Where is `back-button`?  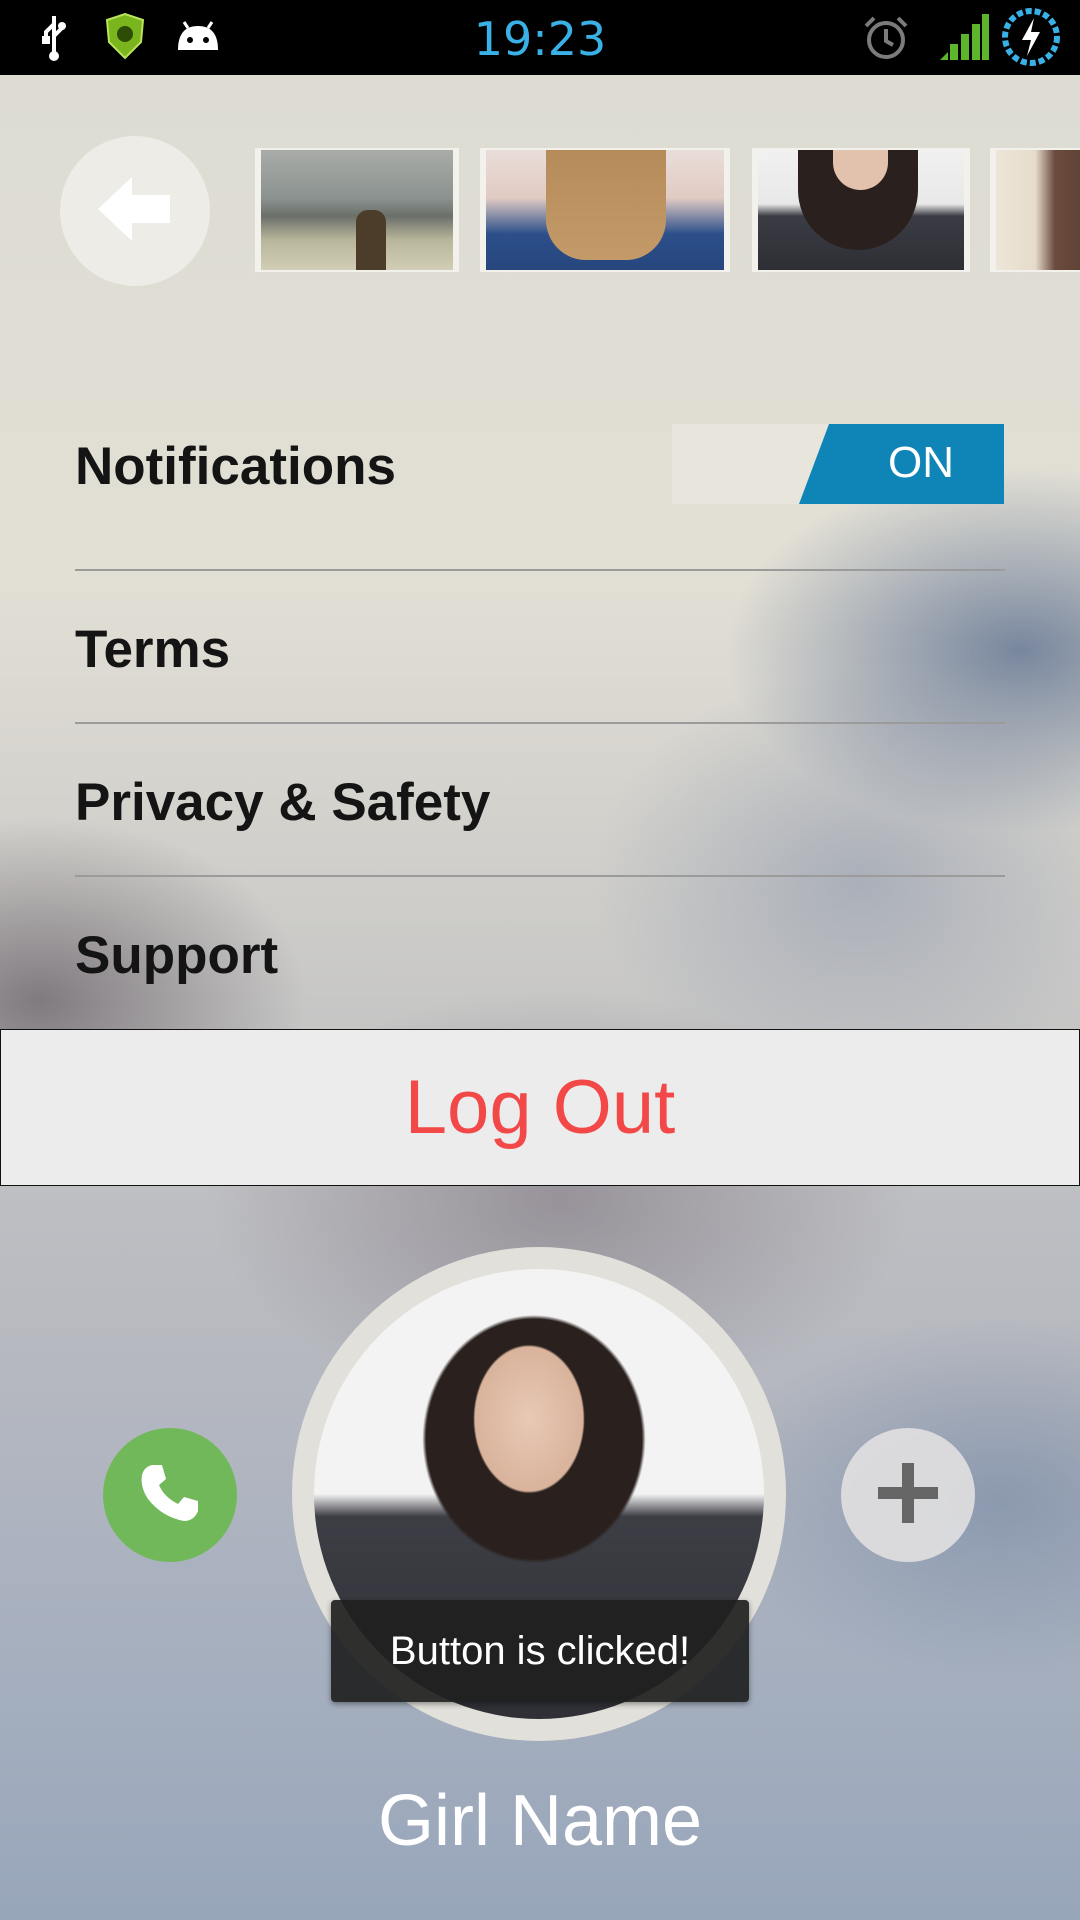 back-button is located at coordinates (135, 211).